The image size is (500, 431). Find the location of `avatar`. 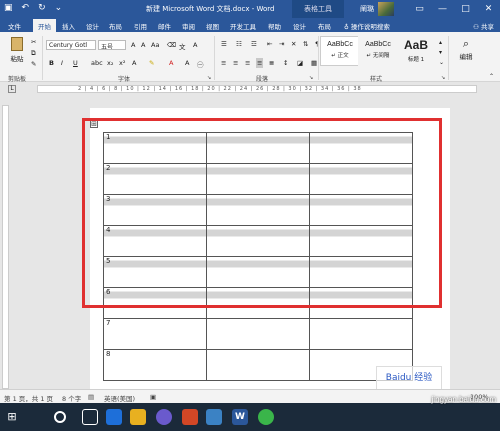

avatar is located at coordinates (386, 9).